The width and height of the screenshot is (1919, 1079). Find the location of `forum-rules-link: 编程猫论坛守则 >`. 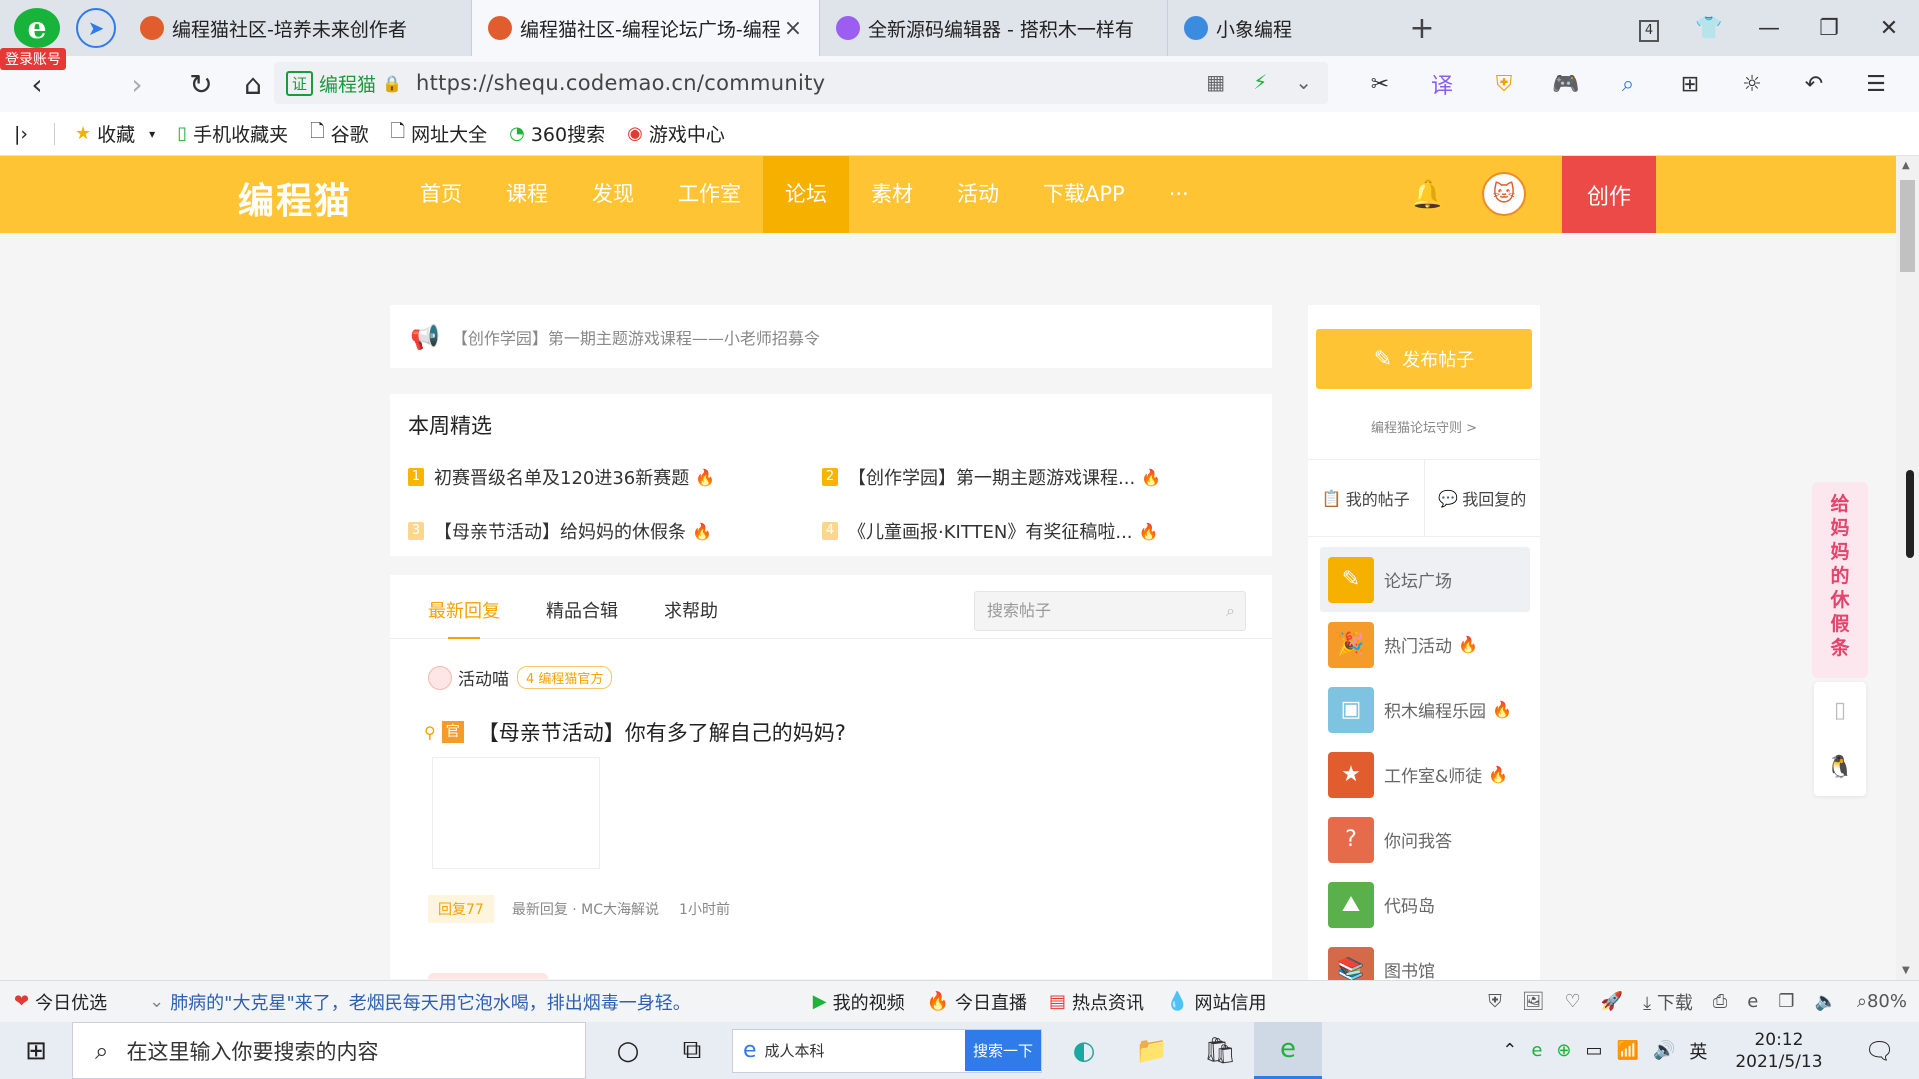

forum-rules-link: 编程猫论坛守则 > is located at coordinates (1424, 426).